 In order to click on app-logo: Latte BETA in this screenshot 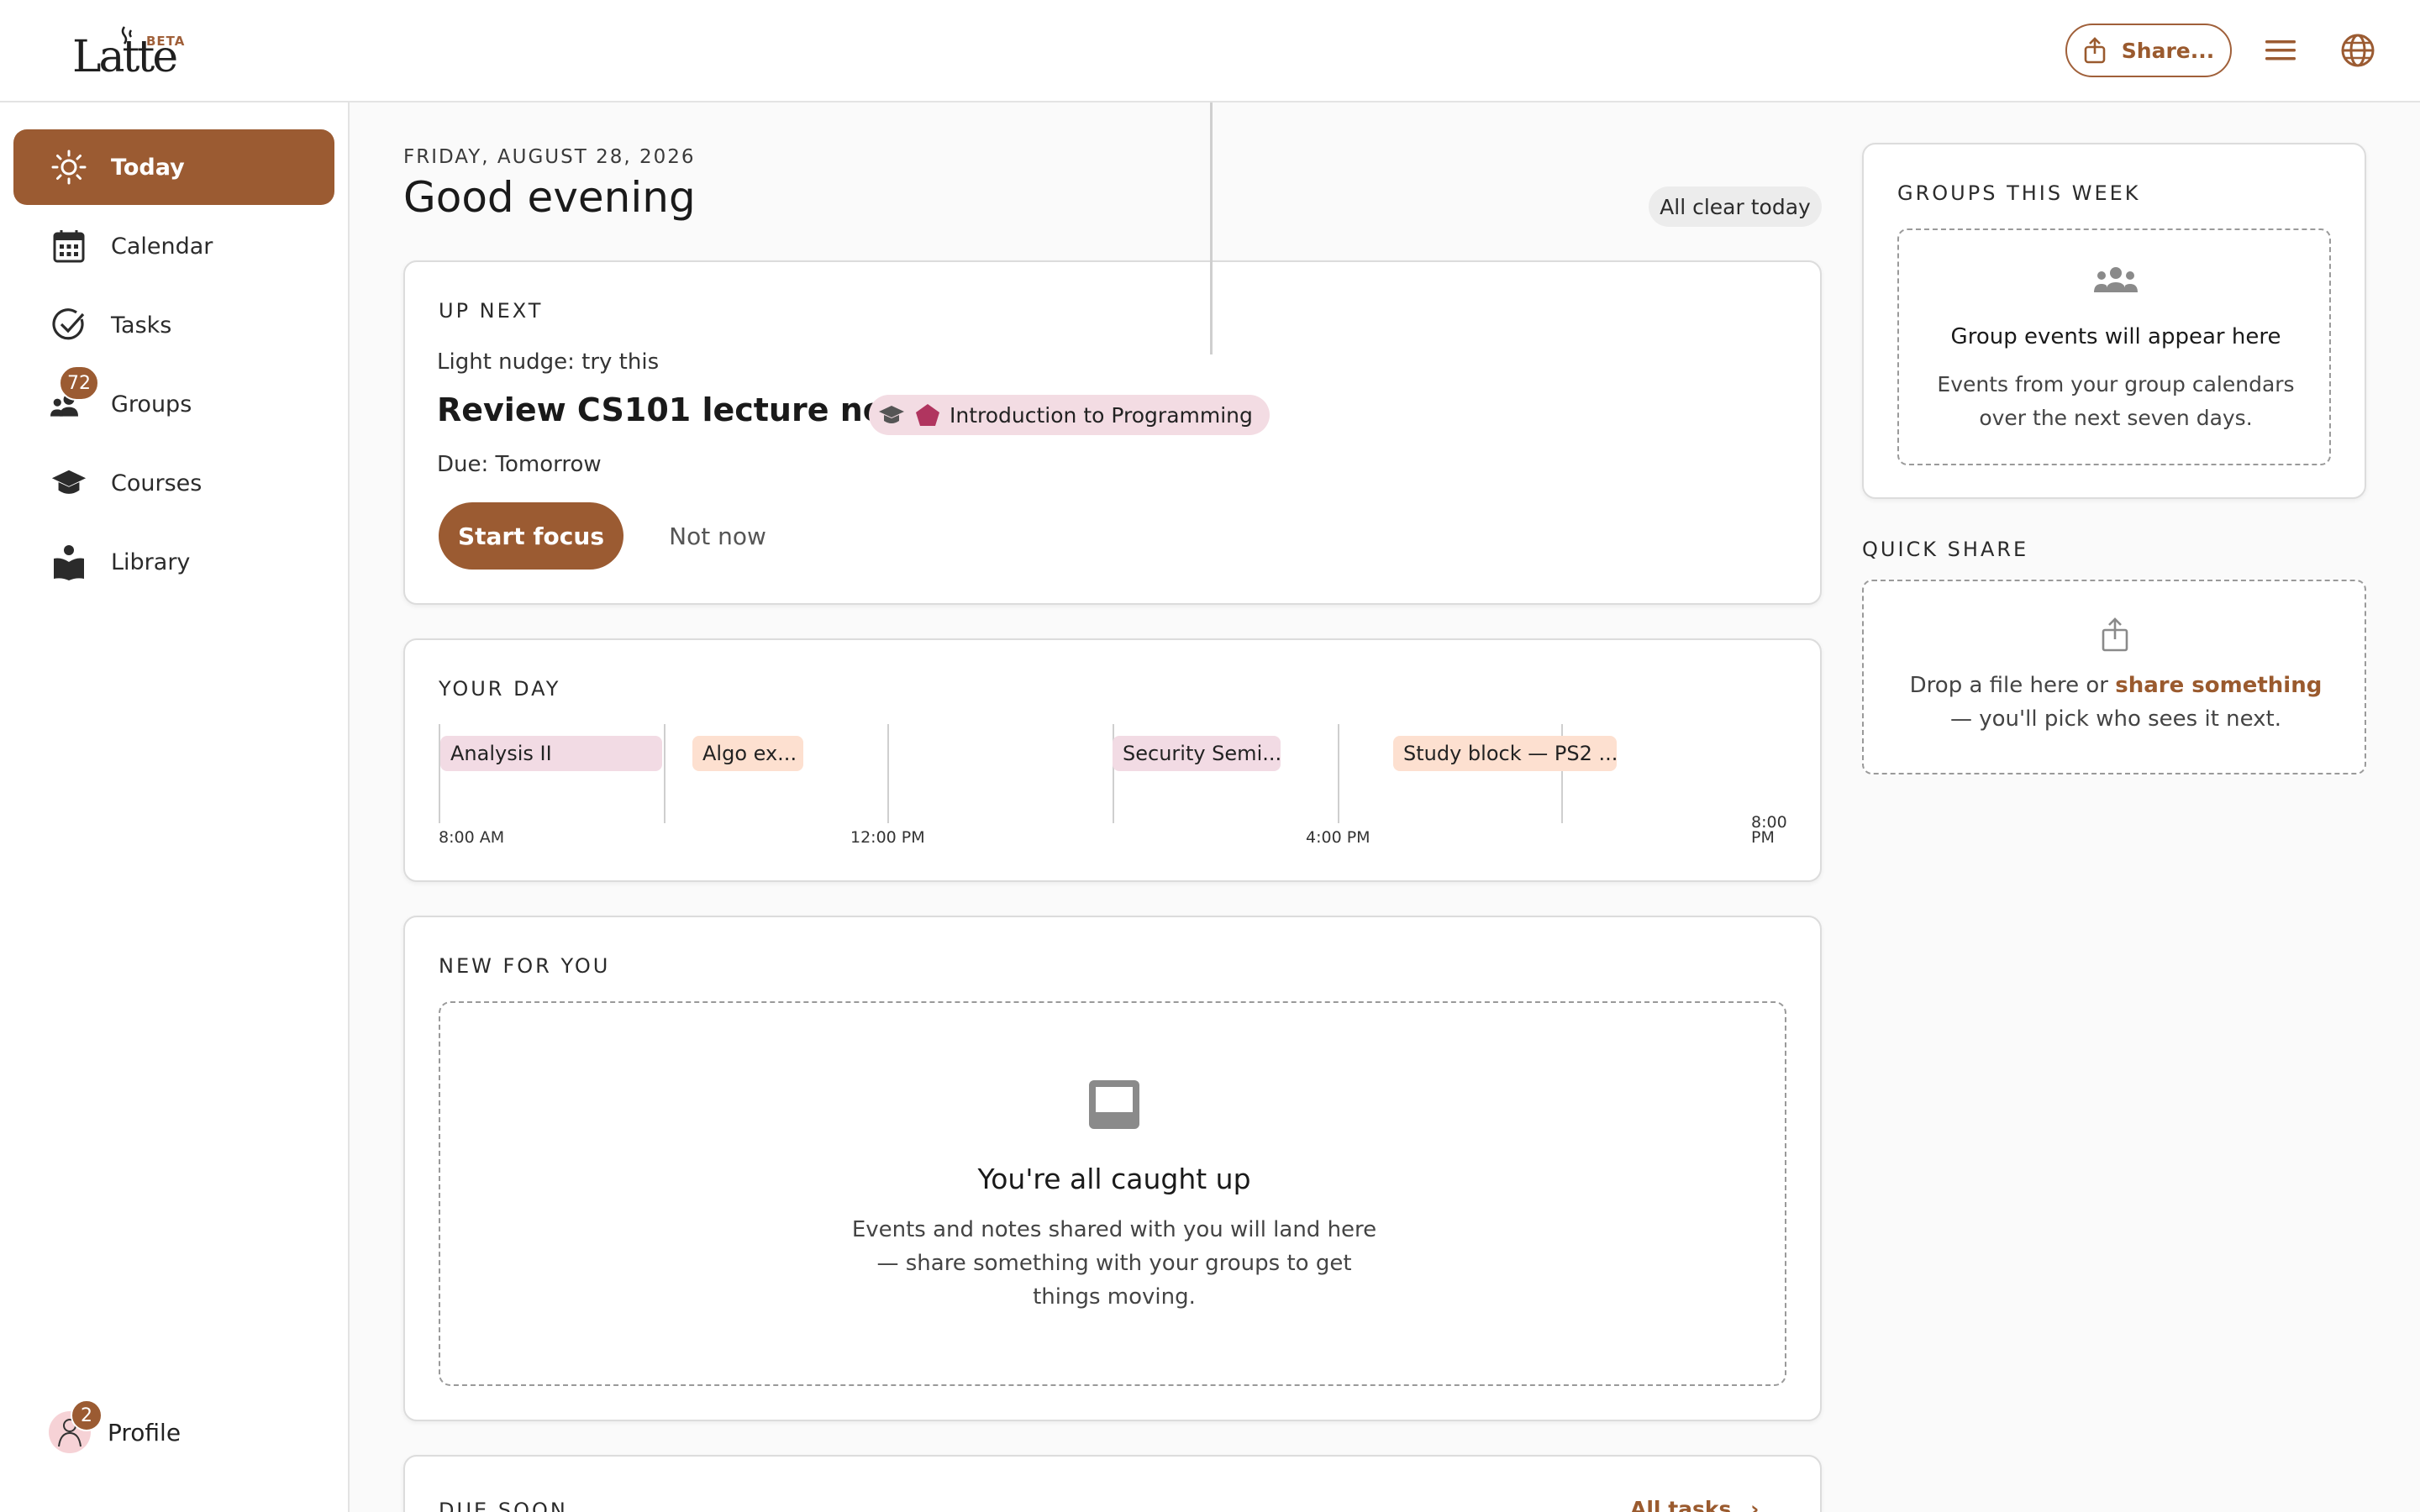, I will do `click(135, 53)`.